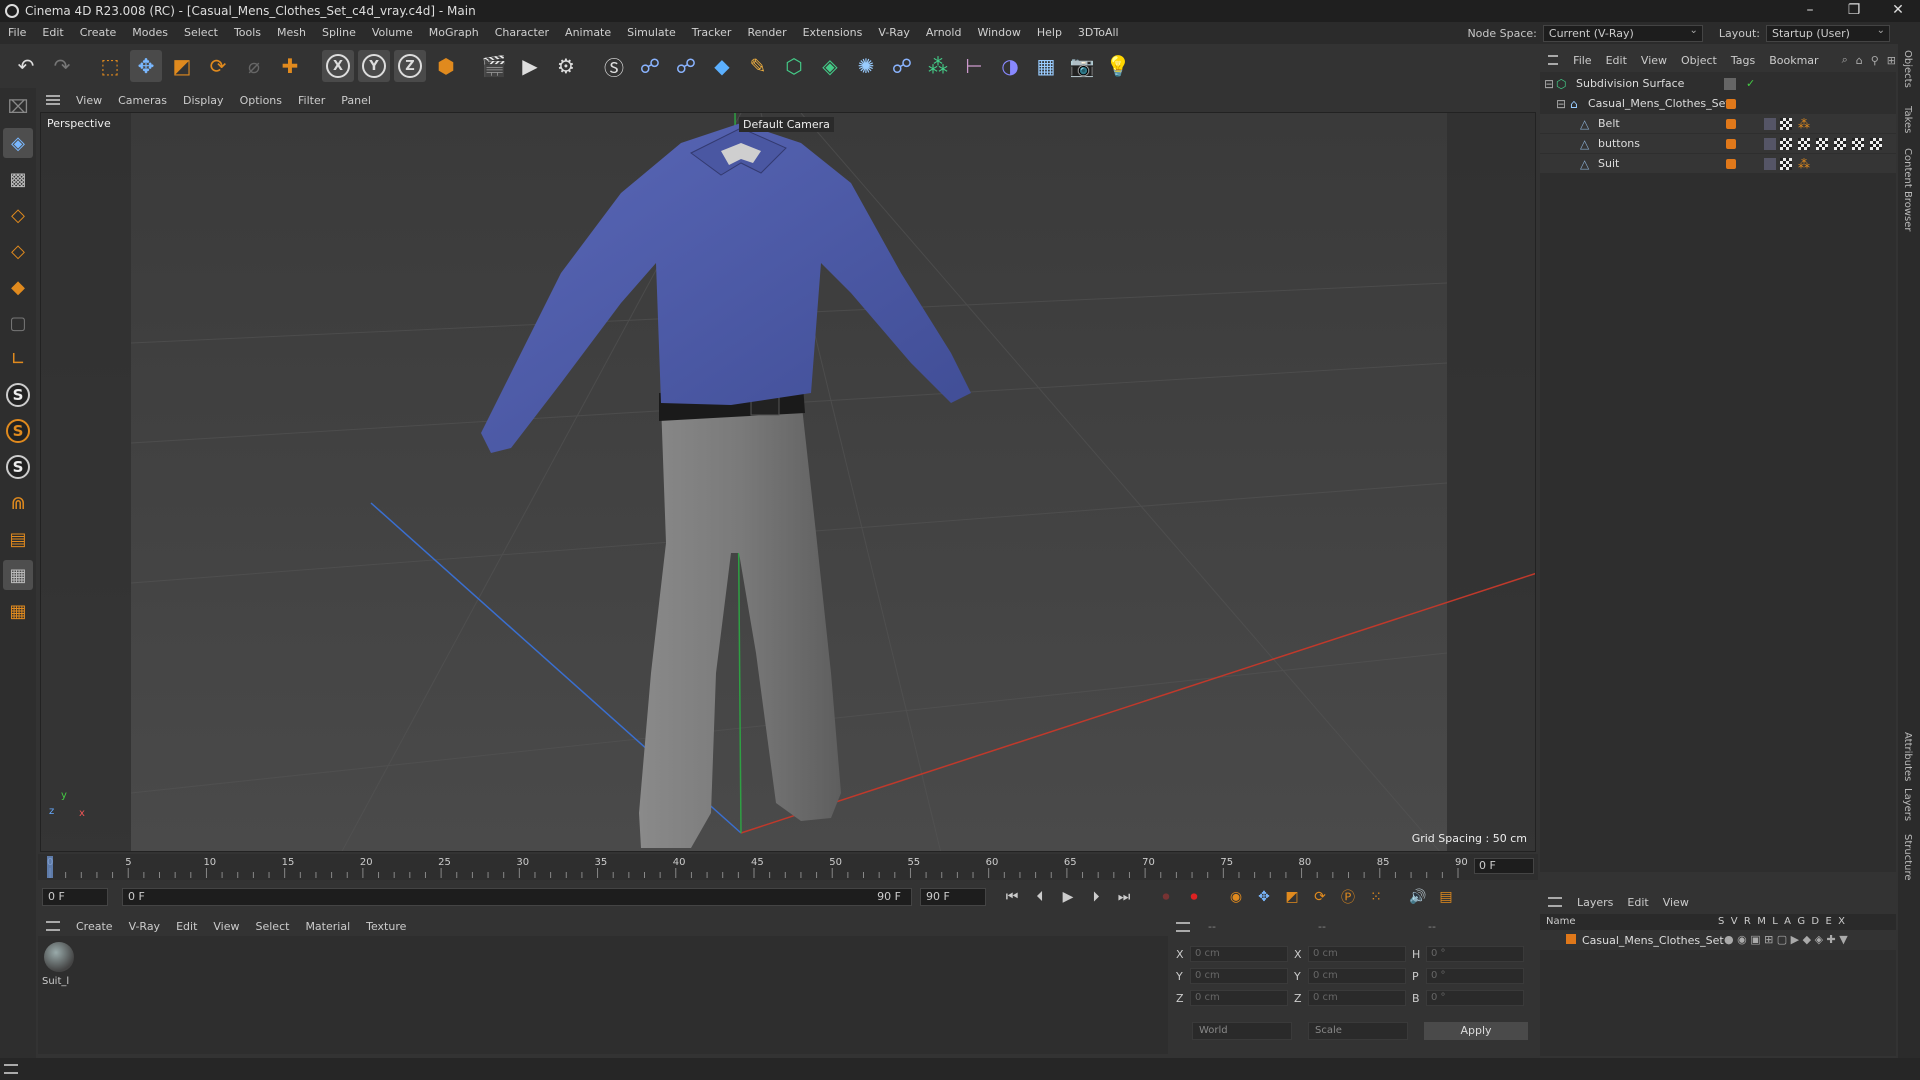 This screenshot has height=1080, width=1920. What do you see at coordinates (517, 897) in the screenshot?
I see `frame-range-slider: 0 F 90 F` at bounding box center [517, 897].